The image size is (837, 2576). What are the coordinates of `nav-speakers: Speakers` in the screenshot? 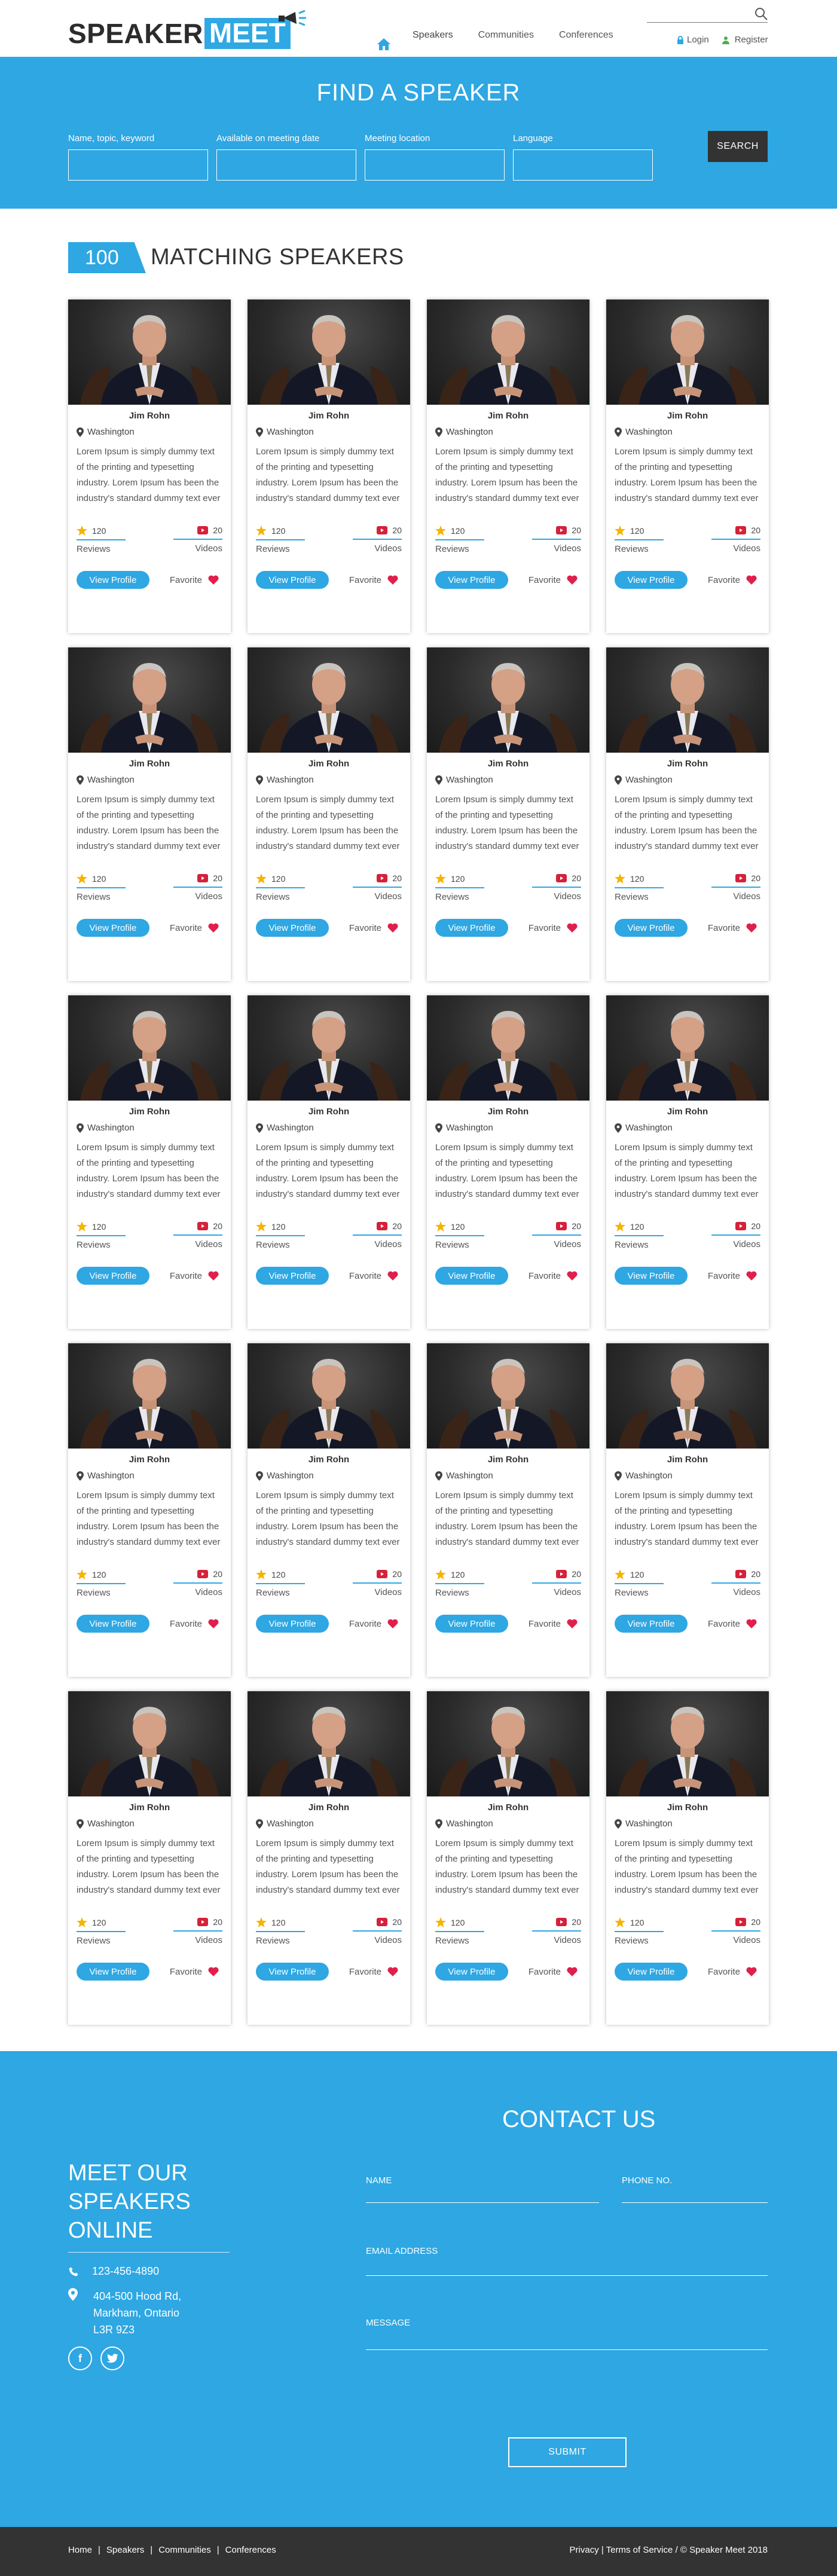 It's located at (432, 44).